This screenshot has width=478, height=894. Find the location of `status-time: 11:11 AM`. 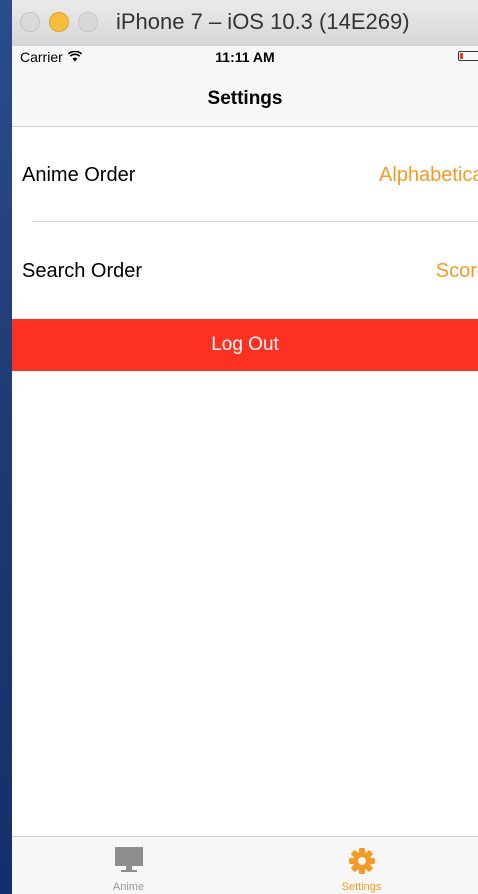

status-time: 11:11 AM is located at coordinates (245, 57).